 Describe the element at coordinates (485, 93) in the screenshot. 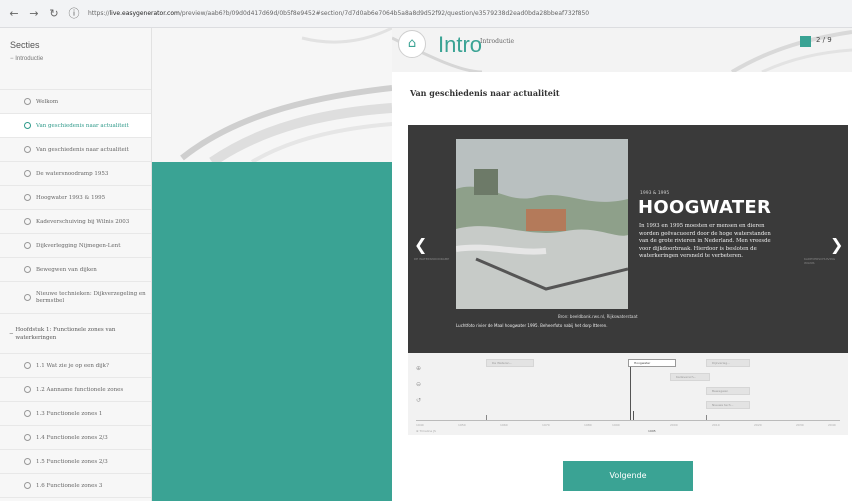

I see `content-title: Van geschiedenis naar actualiteit` at that location.